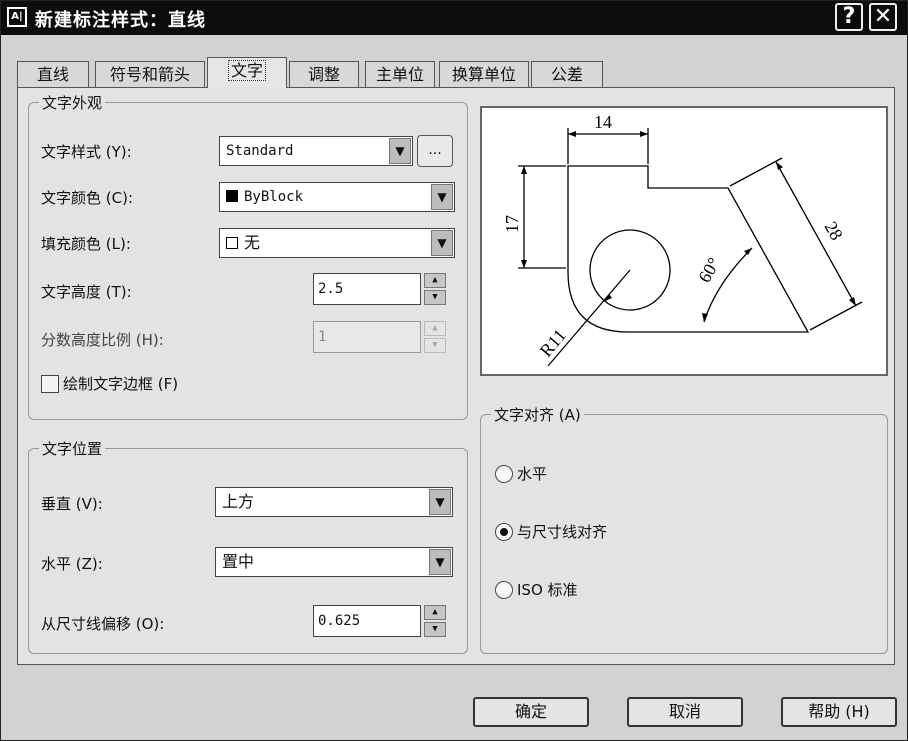 The image size is (908, 741). What do you see at coordinates (379, 337) in the screenshot?
I see `fraction-height-scale-input: 1 ▲ ▼` at bounding box center [379, 337].